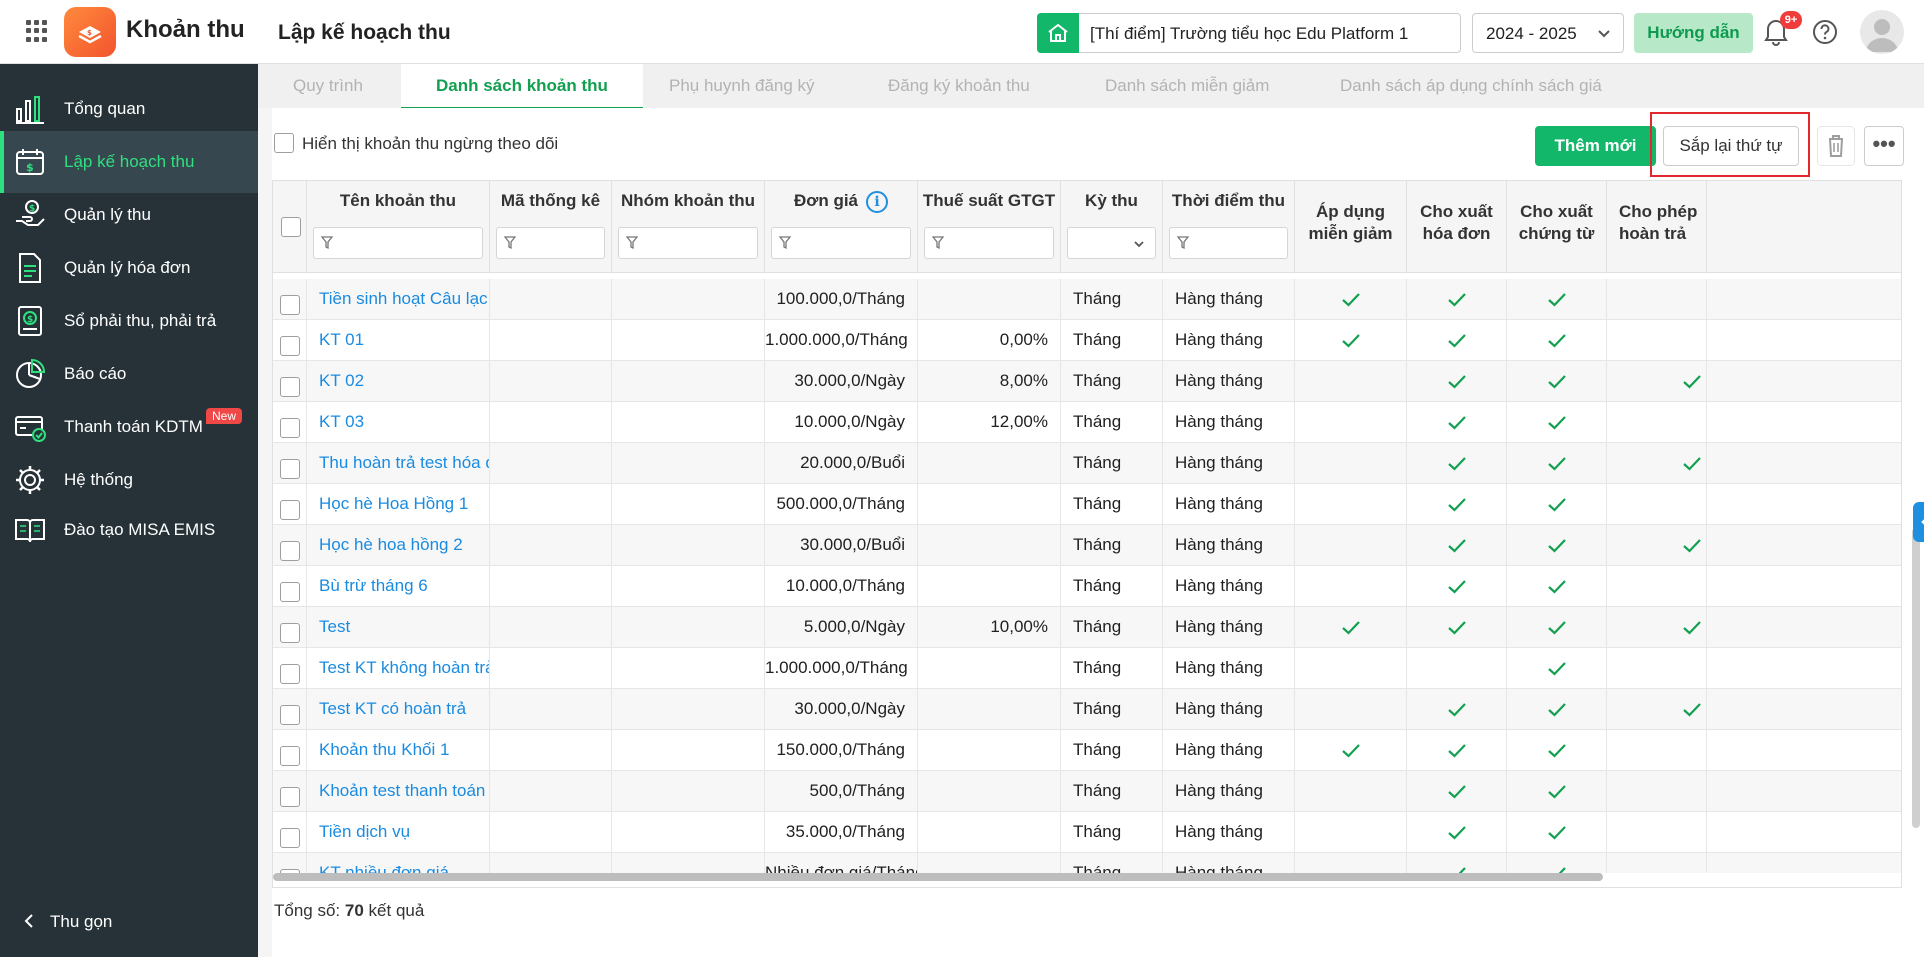 This screenshot has height=957, width=1924. Describe the element at coordinates (1087, 422) in the screenshot. I see `table-row: KT 03 10.000,0/Ngày 12,00% Tháng Hàng tháng` at that location.